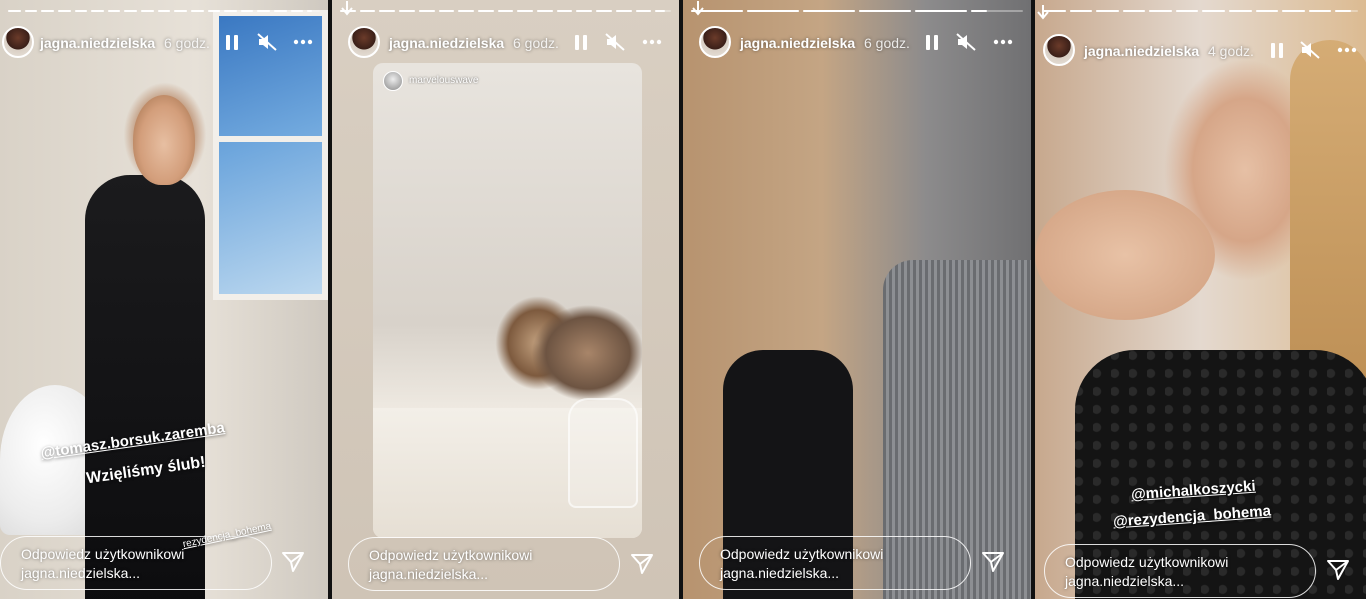 This screenshot has width=1366, height=599. Describe the element at coordinates (393, 81) in the screenshot. I see `repost-avatar` at that location.